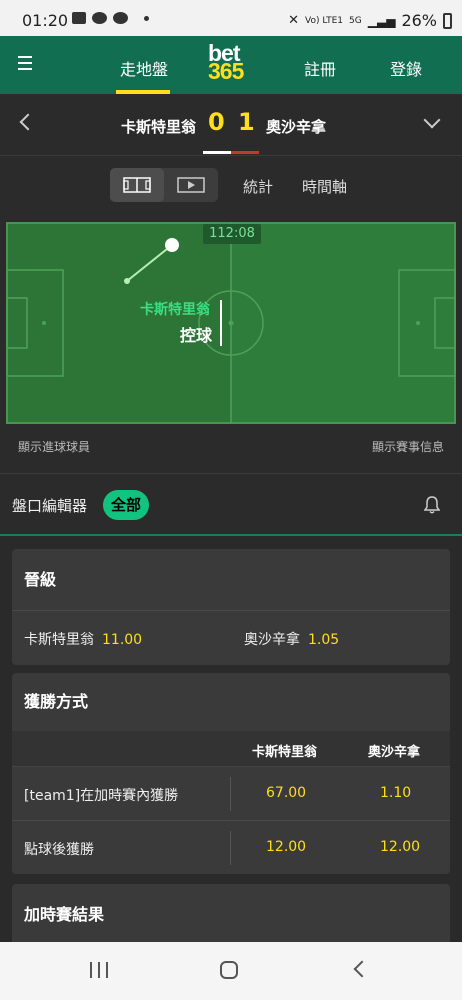  What do you see at coordinates (231, 580) in the screenshot?
I see `market-title: 晉級` at bounding box center [231, 580].